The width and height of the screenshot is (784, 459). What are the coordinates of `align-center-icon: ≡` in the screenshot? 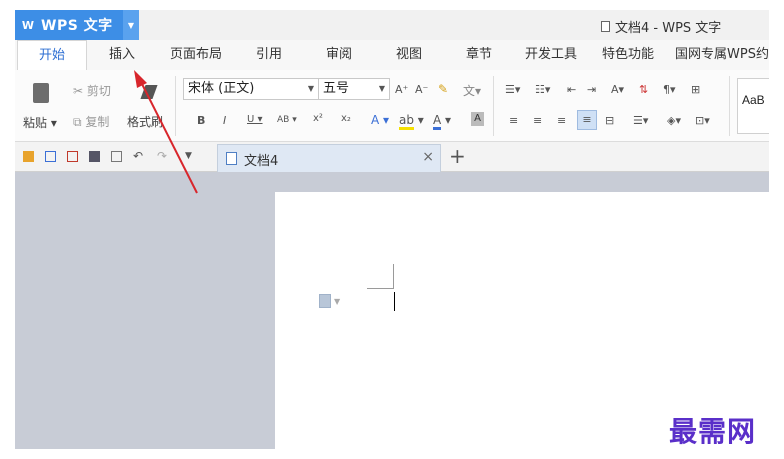 It's located at (537, 120).